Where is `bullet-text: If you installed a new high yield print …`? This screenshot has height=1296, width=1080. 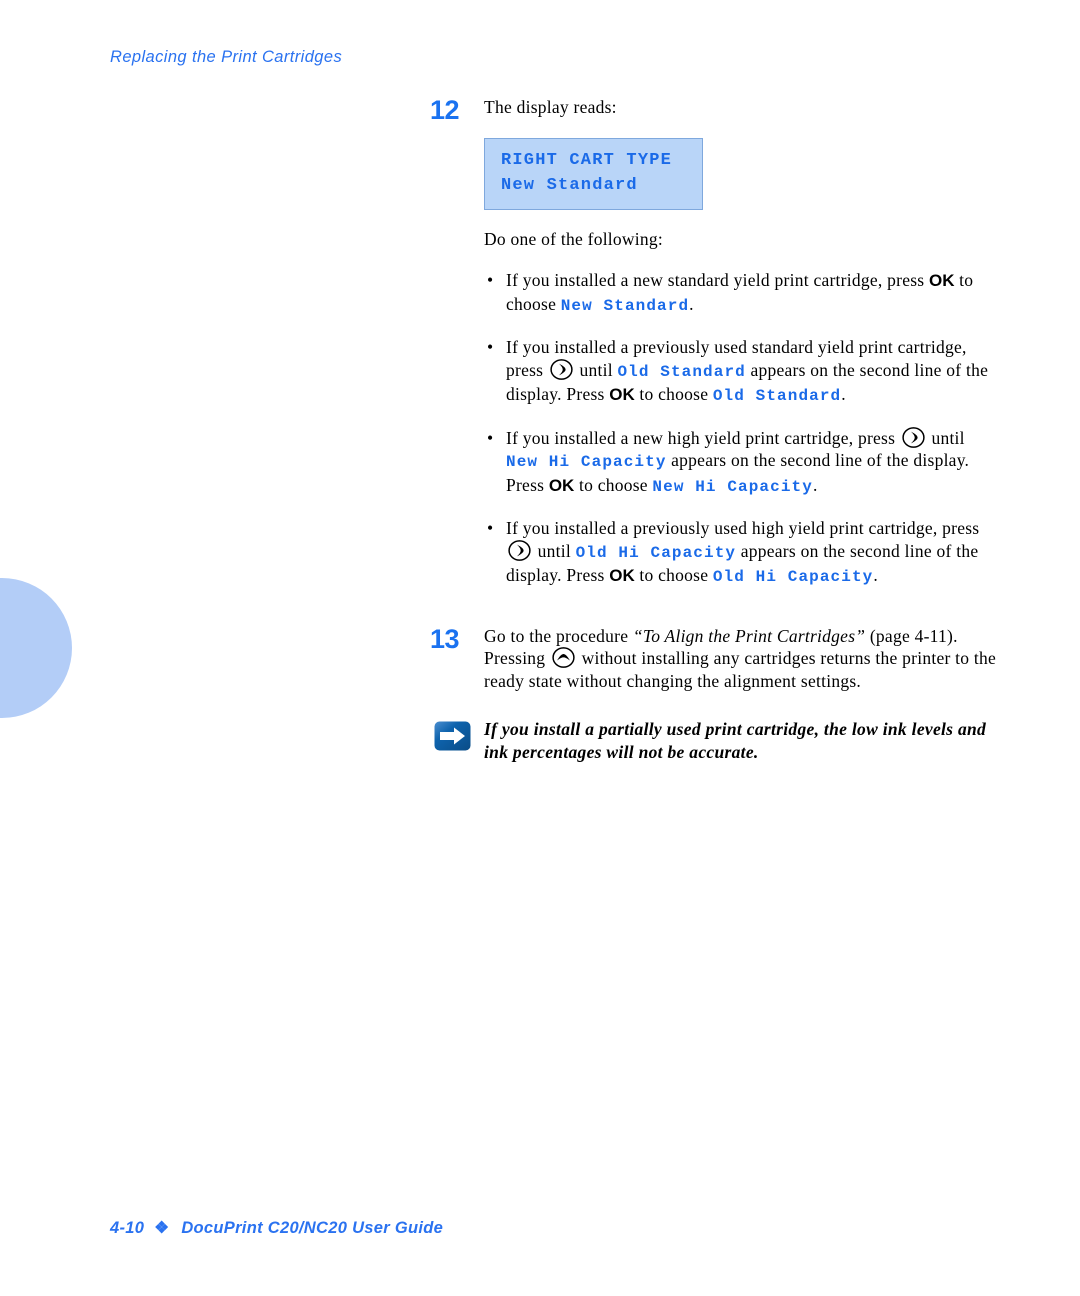 bullet-text: If you installed a new high yield print … is located at coordinates (737, 461).